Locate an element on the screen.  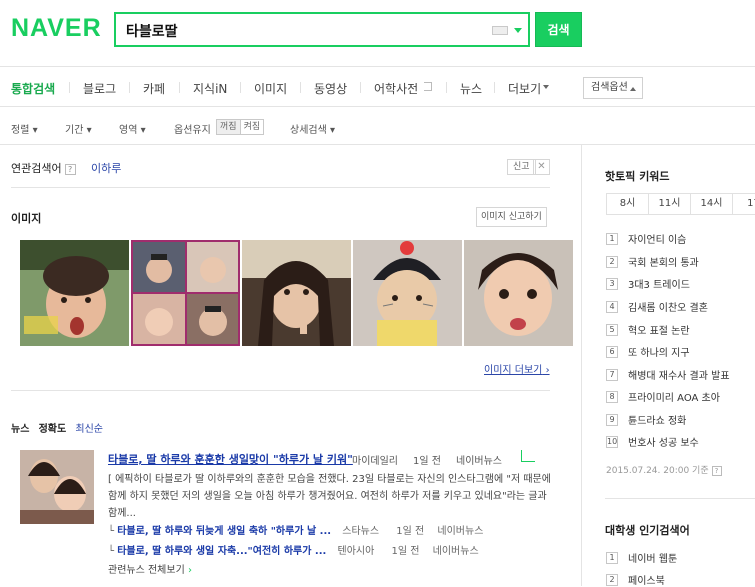
keep-option-toggle: 꺼짐 켜짐 is located at coordinates (240, 127).